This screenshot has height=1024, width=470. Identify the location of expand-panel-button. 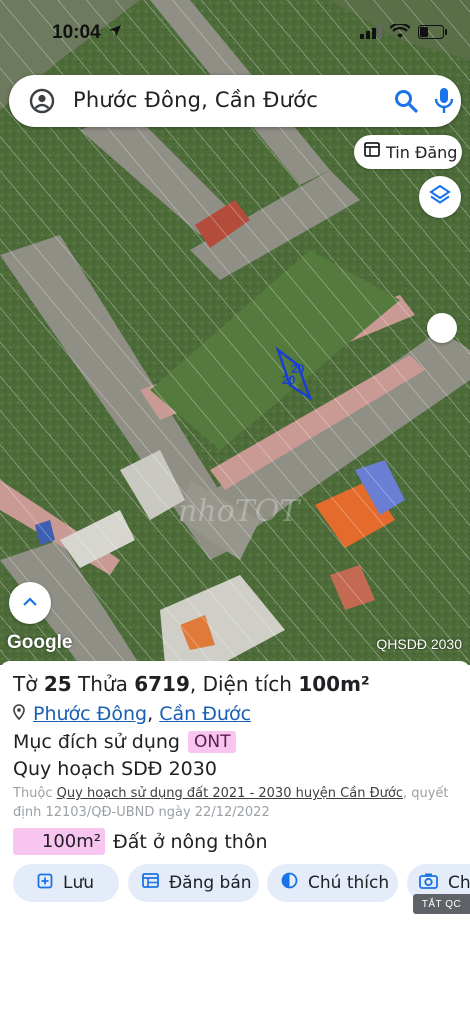
(30, 603).